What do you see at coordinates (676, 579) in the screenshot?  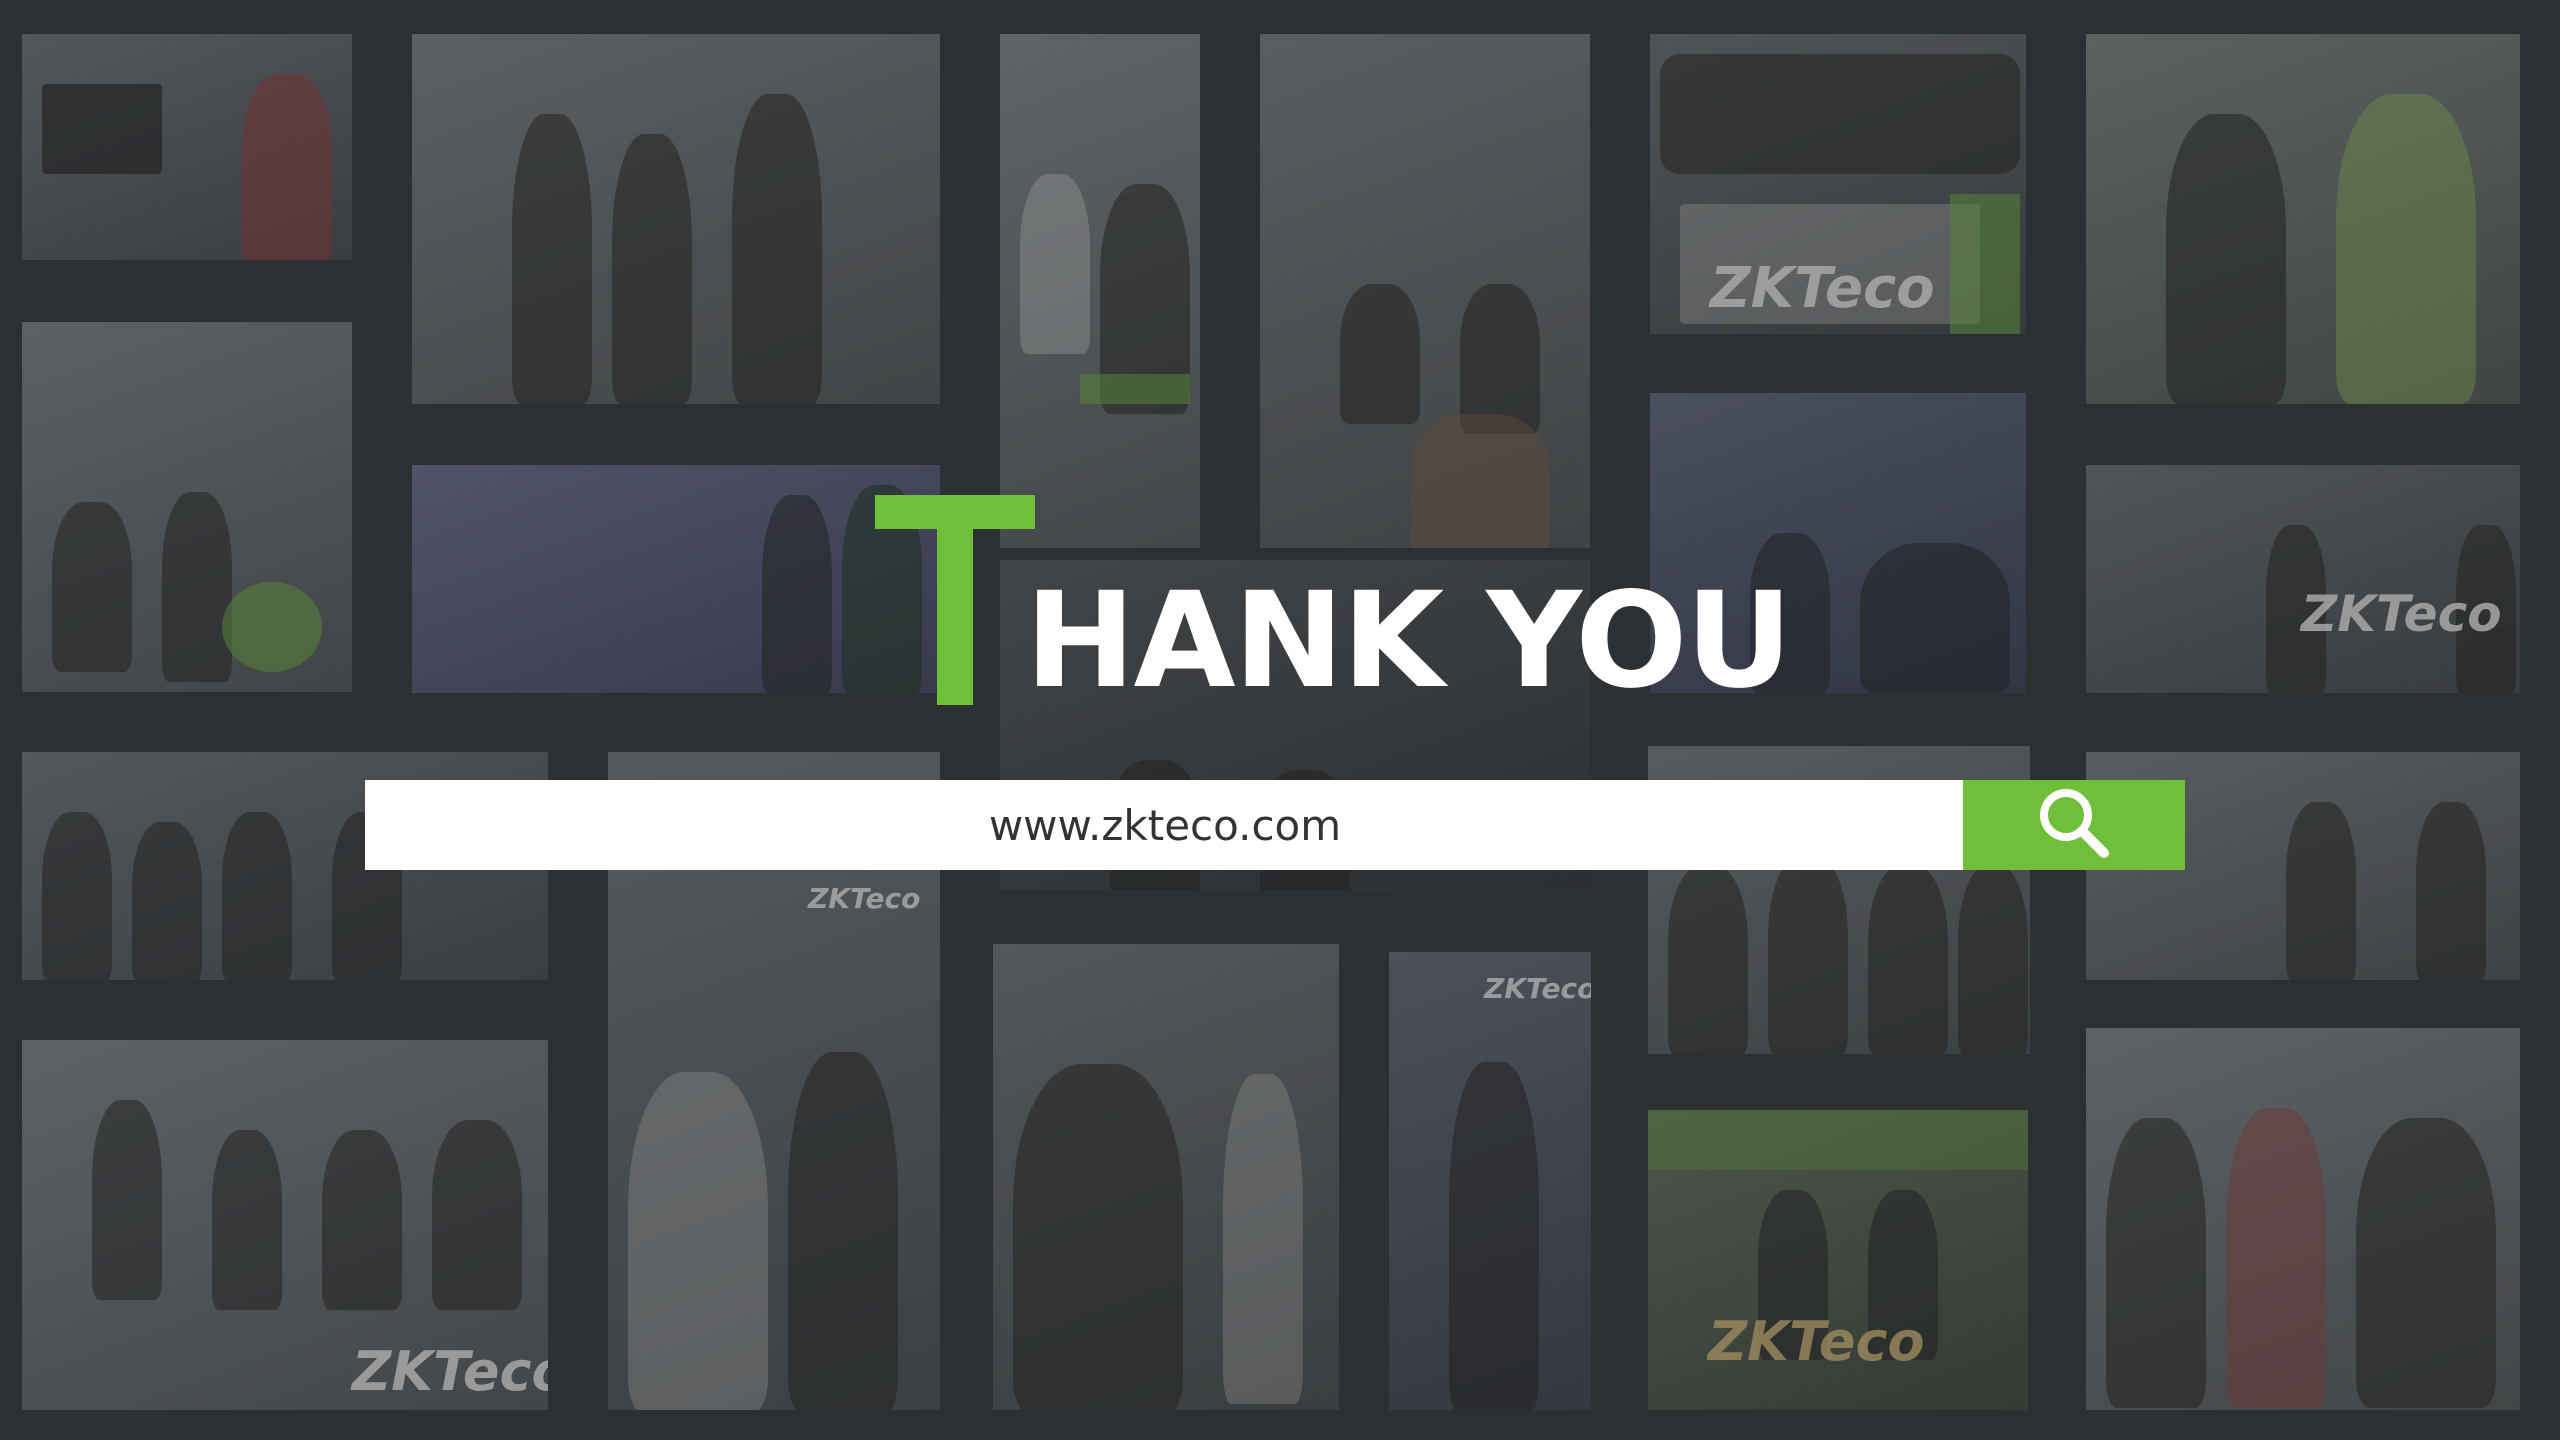 I see `photo-turnstile-demo` at bounding box center [676, 579].